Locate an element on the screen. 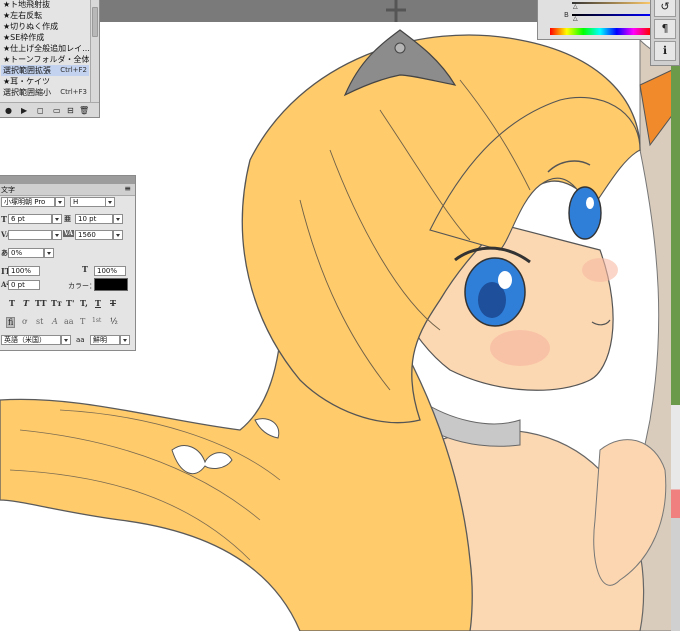  discretionary-ligature-button: ơ is located at coordinates (24, 321).